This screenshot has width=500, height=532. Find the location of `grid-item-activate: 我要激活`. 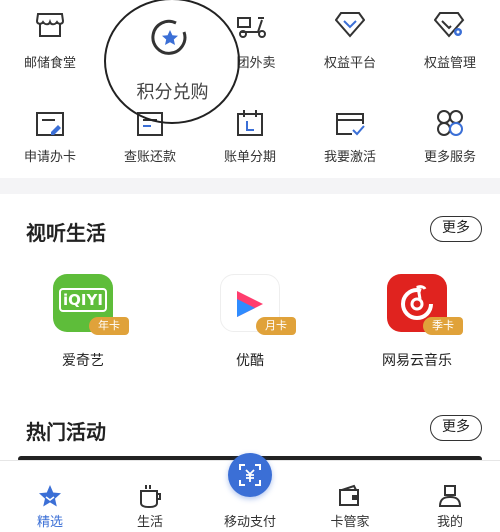

grid-item-activate: 我要激活 is located at coordinates (350, 135).